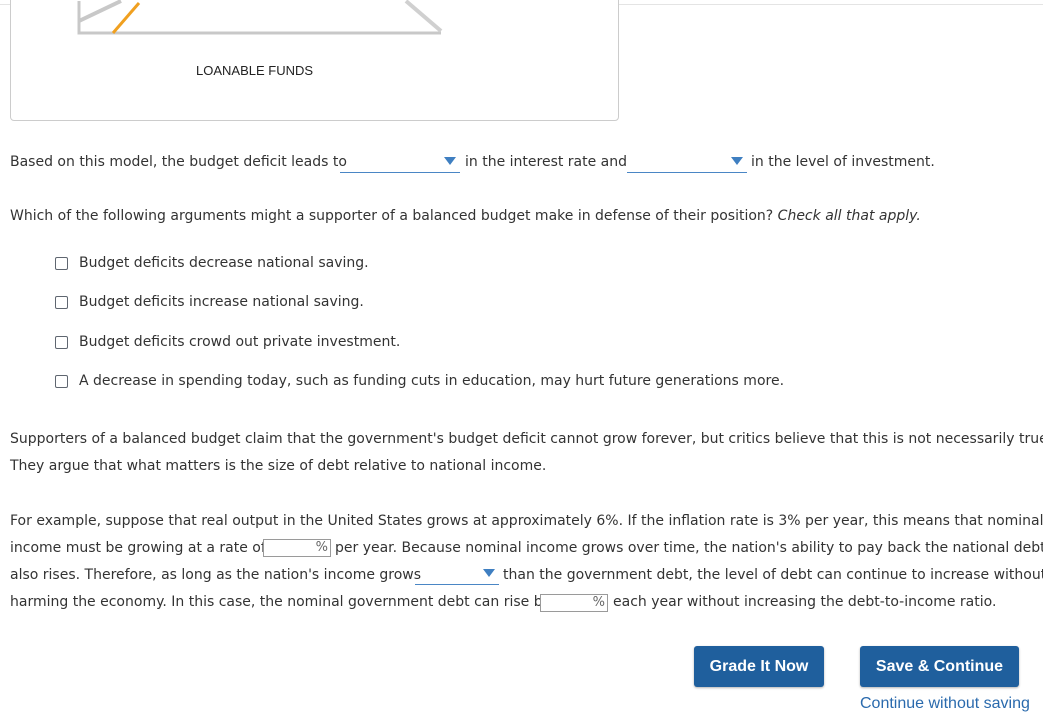  What do you see at coordinates (100, 11) in the screenshot?
I see `graph-outline-left` at bounding box center [100, 11].